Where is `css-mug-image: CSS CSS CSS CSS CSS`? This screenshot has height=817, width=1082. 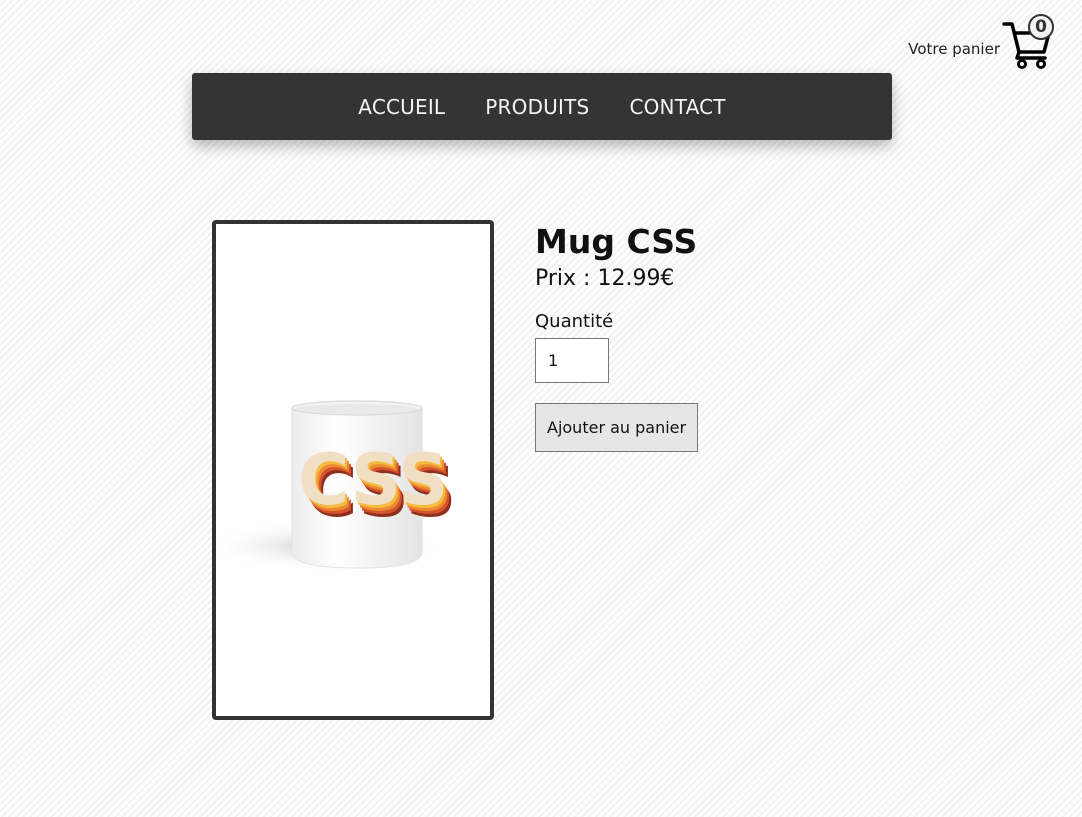
css-mug-image: CSS CSS CSS CSS CSS is located at coordinates (337, 486).